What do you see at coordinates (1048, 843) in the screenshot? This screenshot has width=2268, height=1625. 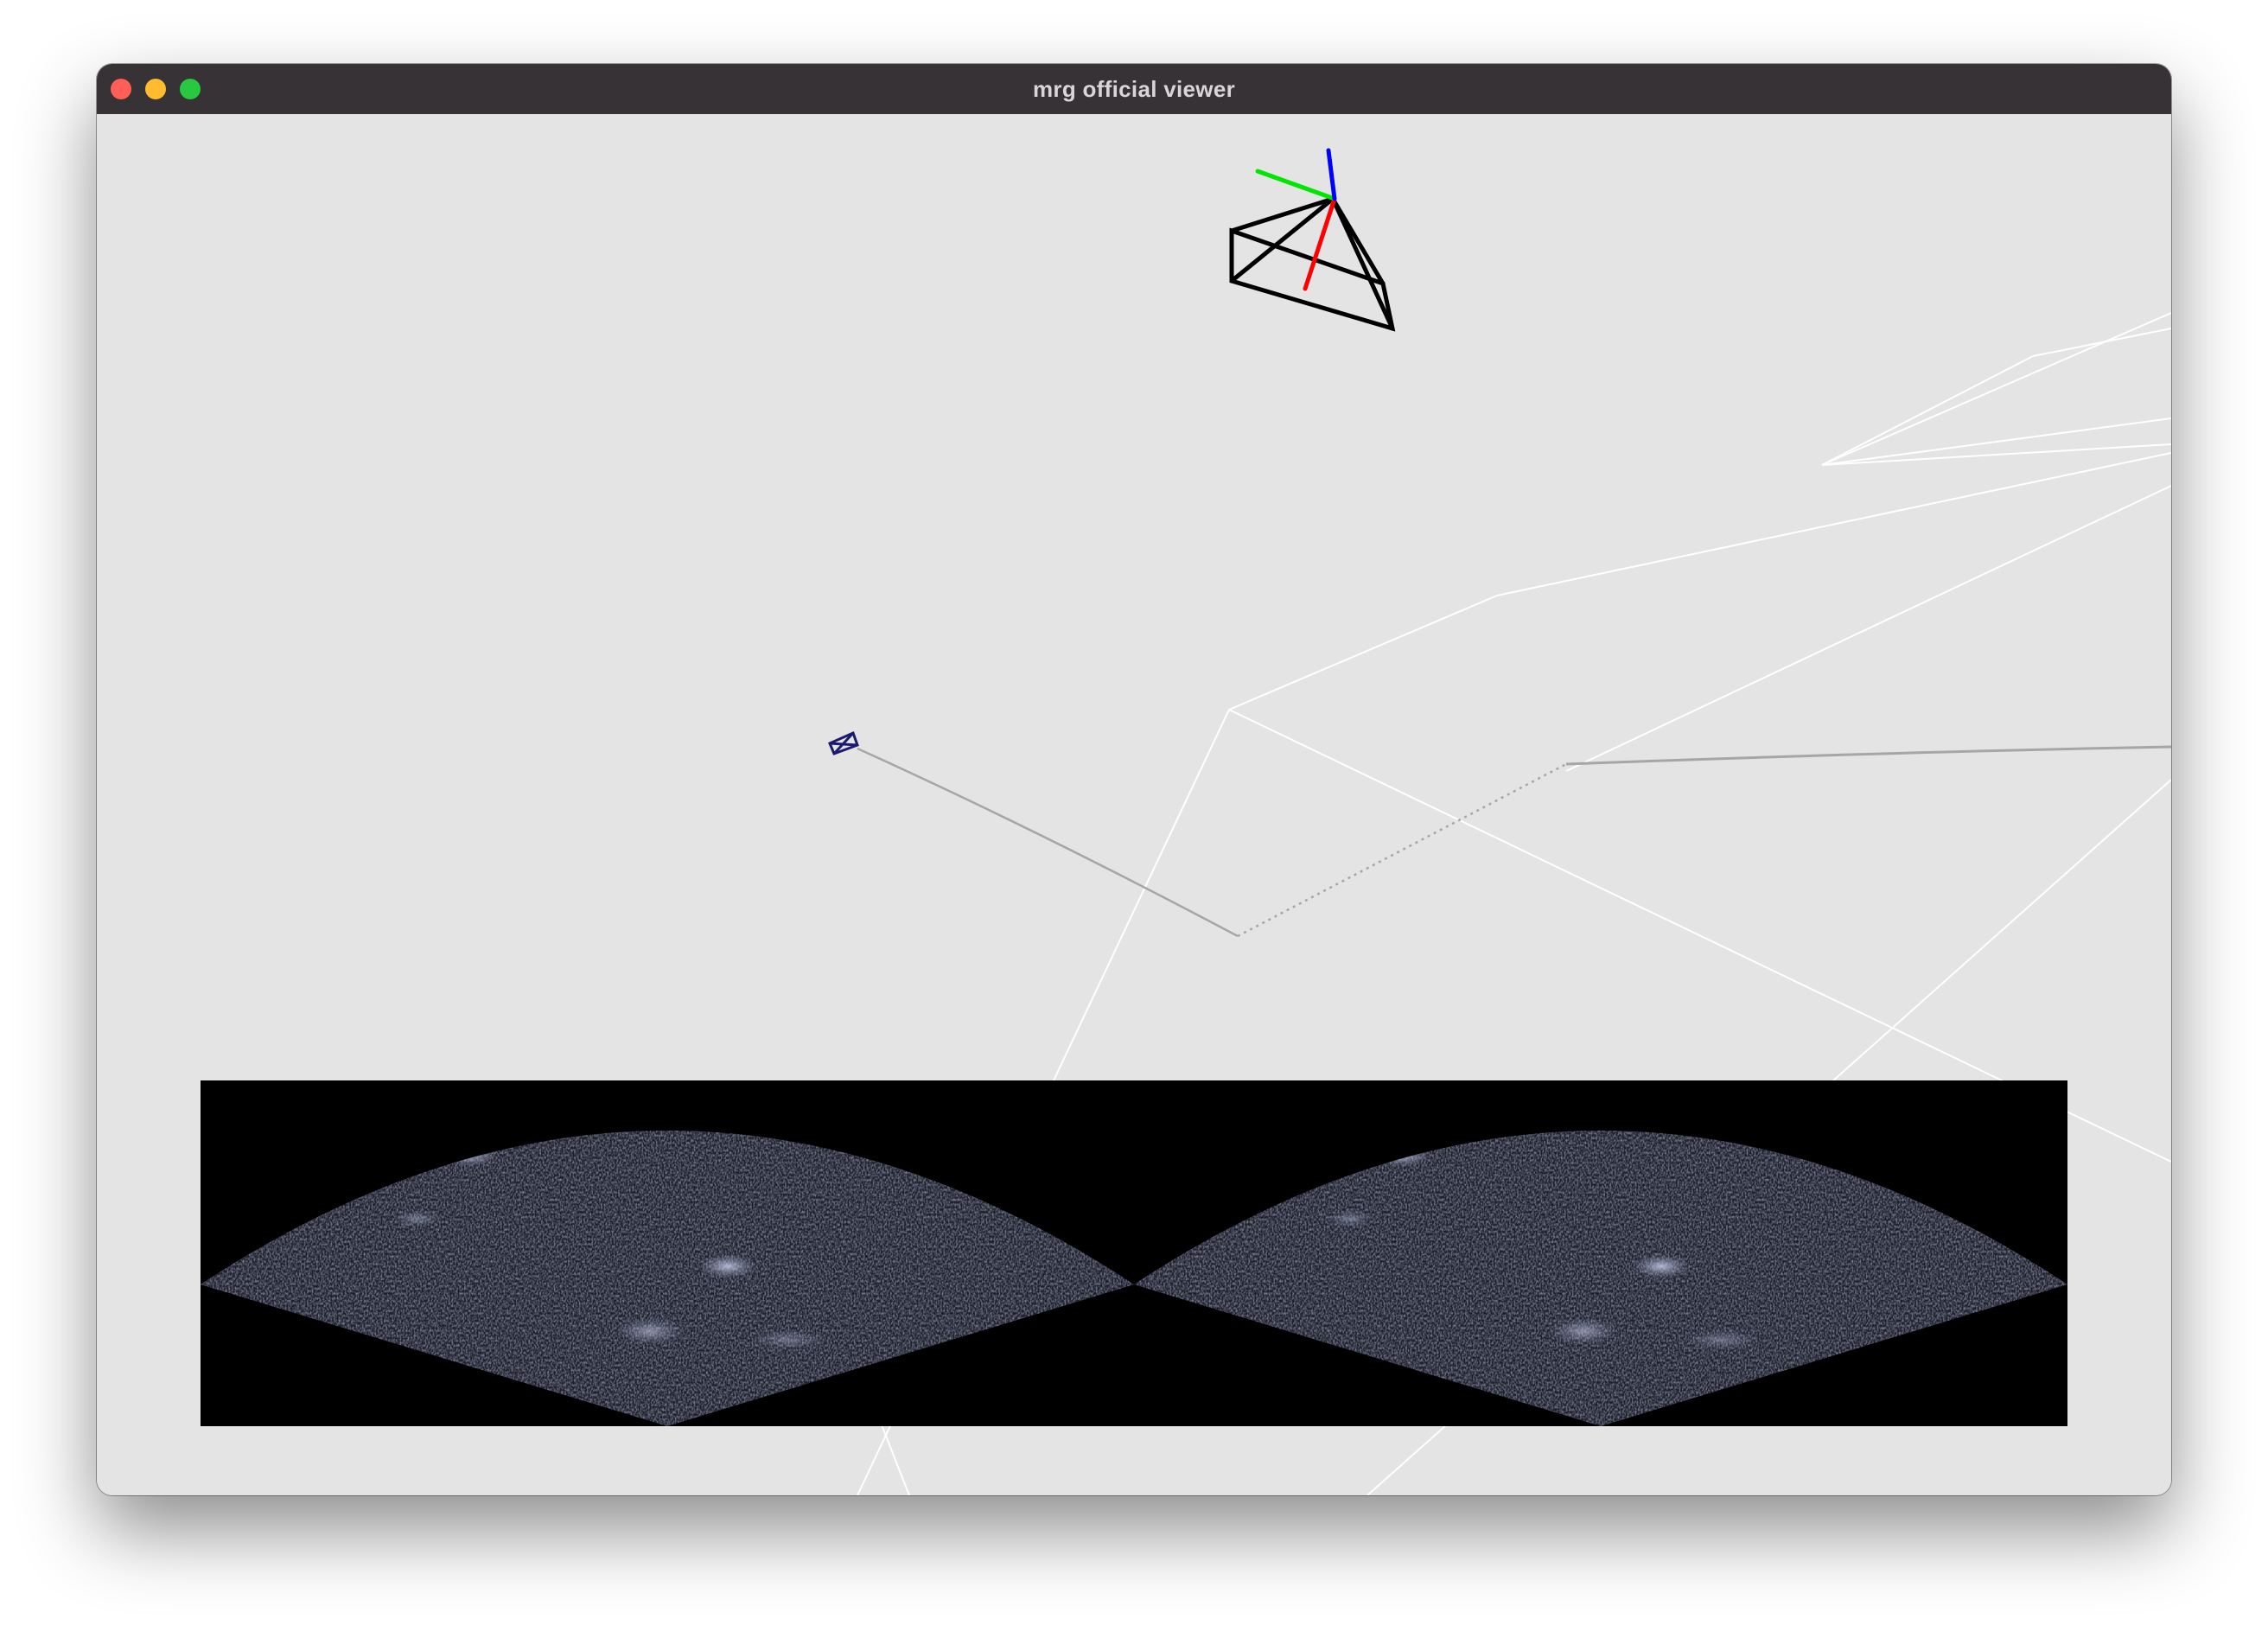 I see `trajectory-path` at bounding box center [1048, 843].